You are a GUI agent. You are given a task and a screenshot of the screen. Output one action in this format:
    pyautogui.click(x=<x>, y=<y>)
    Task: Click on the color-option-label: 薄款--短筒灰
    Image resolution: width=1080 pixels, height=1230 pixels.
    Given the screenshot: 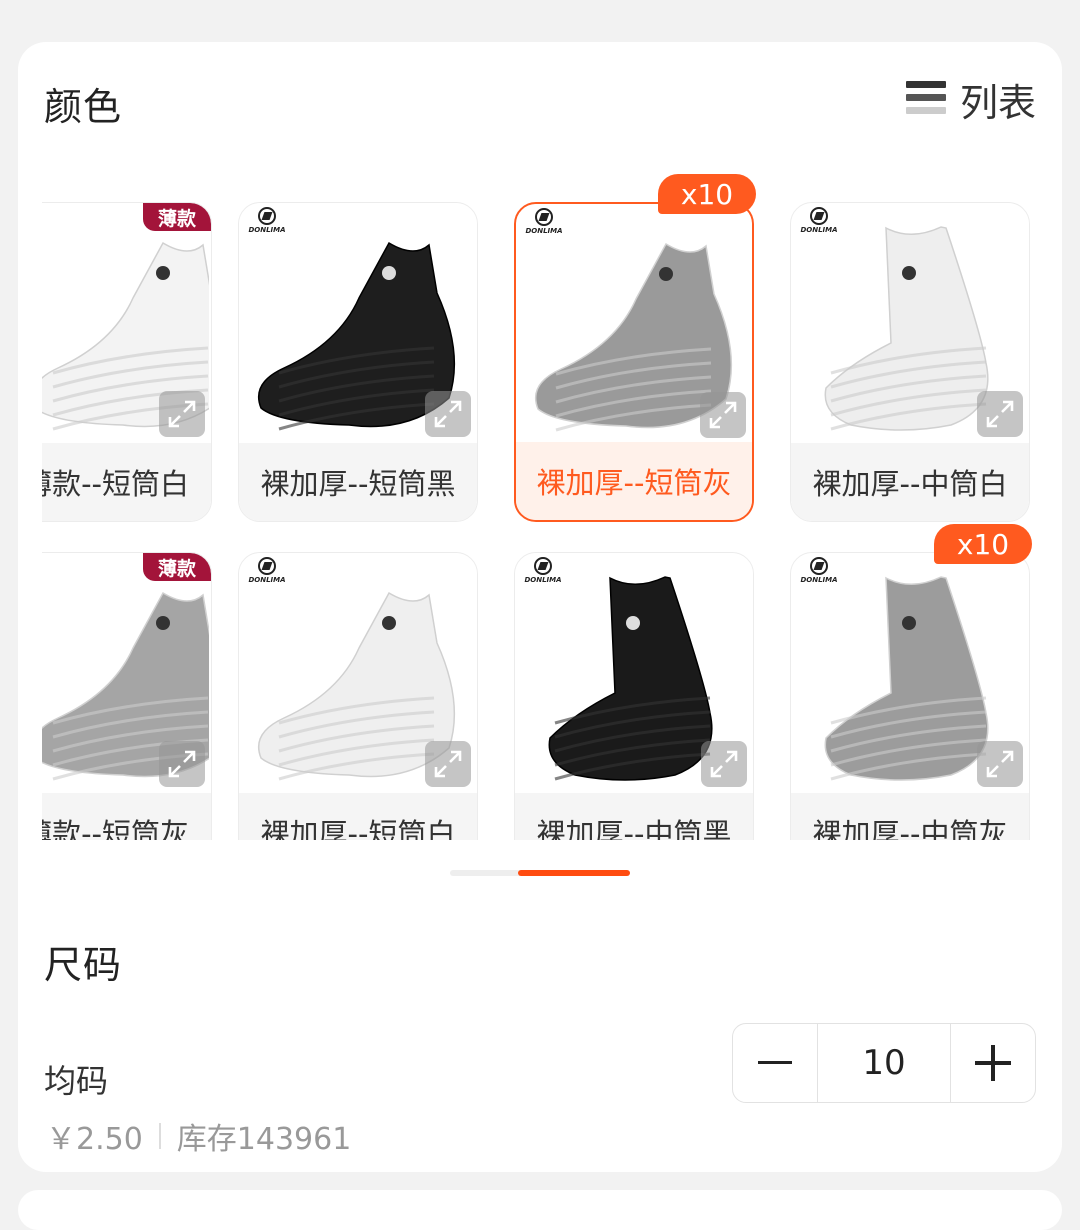 What is the action you would take?
    pyautogui.click(x=126, y=816)
    